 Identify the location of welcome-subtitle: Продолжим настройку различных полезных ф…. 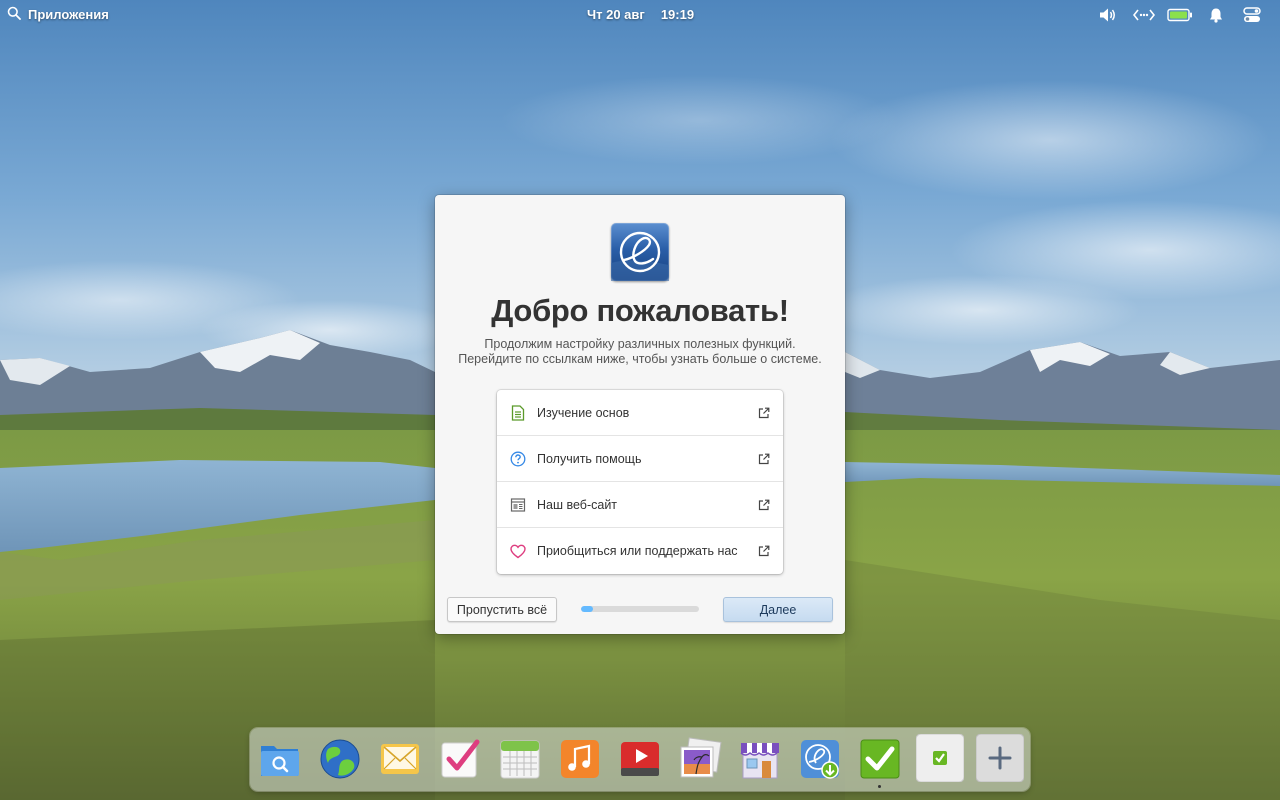
(640, 352).